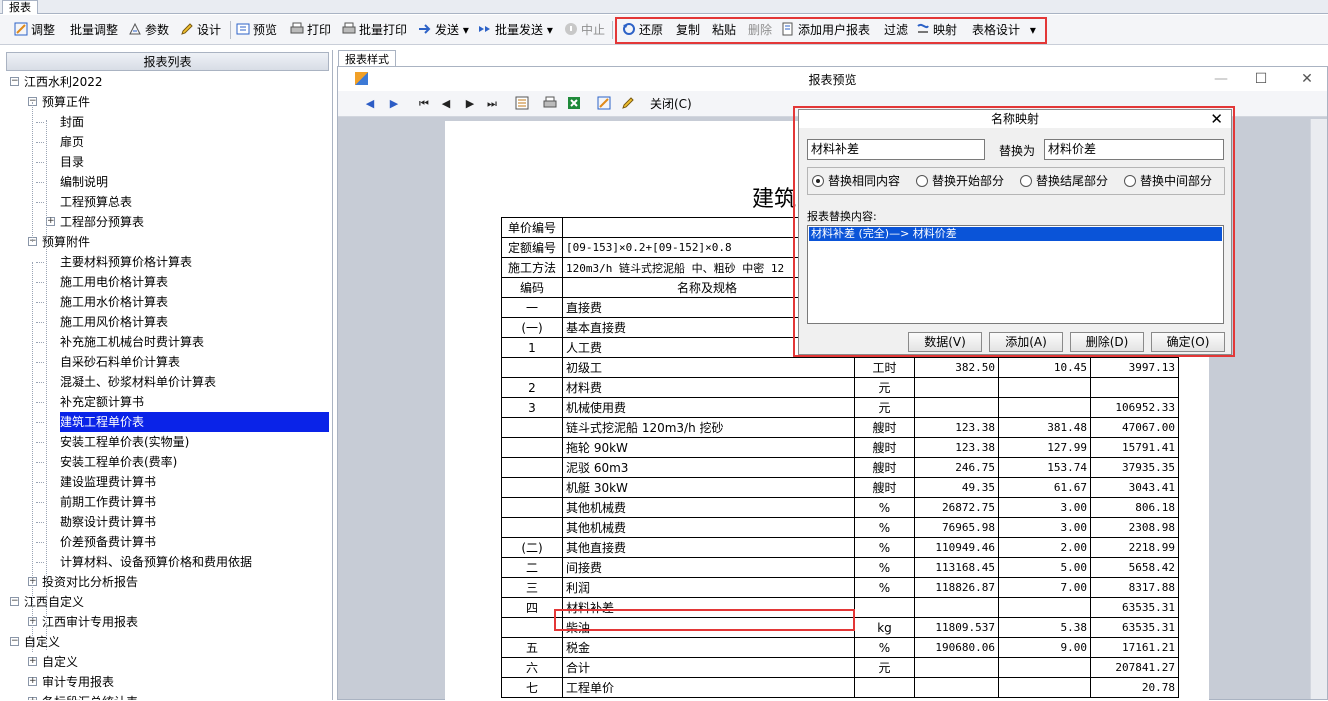 Image resolution: width=1328 pixels, height=701 pixels. Describe the element at coordinates (20, 7) in the screenshot. I see `tab-report: 报表` at that location.